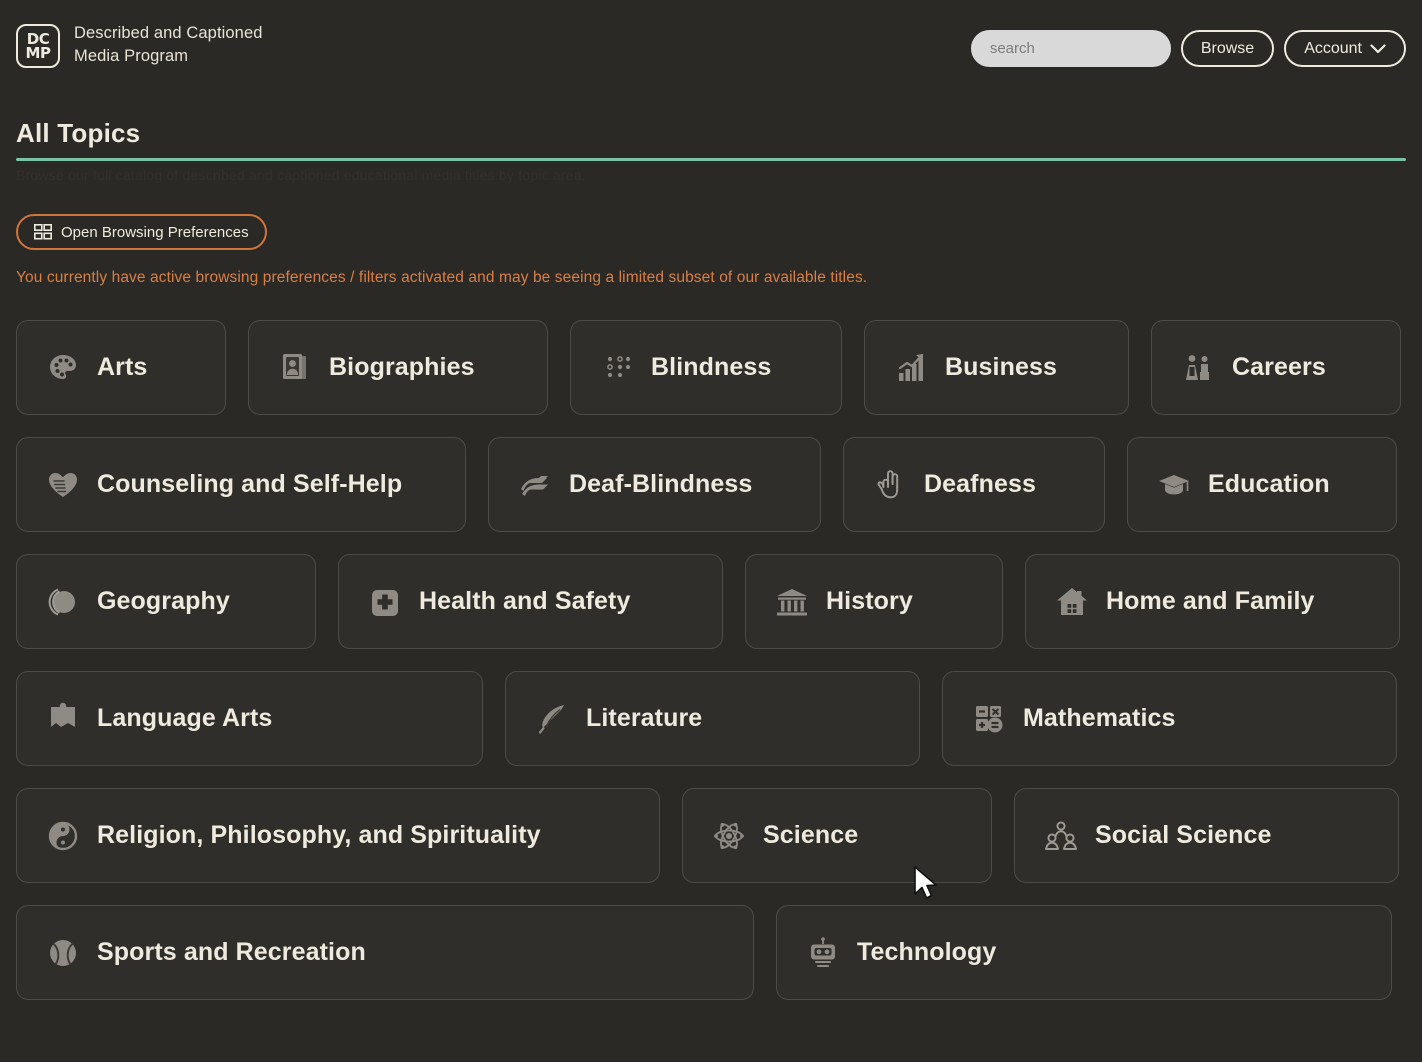  Describe the element at coordinates (1378, 48) in the screenshot. I see `chevron-down-icon` at that location.